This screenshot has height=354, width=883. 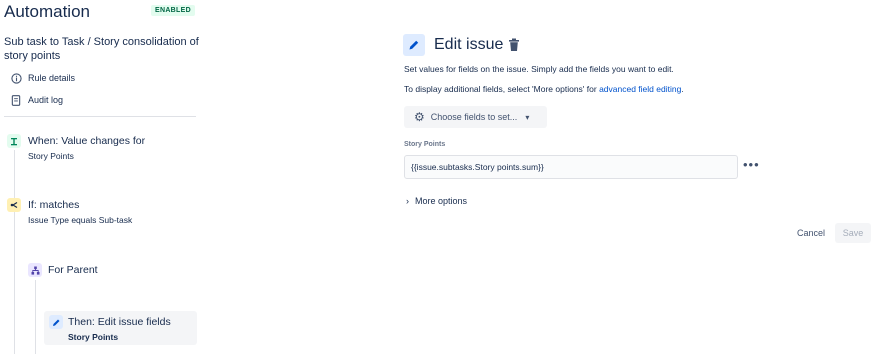 What do you see at coordinates (14, 205) in the screenshot?
I see `condition-icon` at bounding box center [14, 205].